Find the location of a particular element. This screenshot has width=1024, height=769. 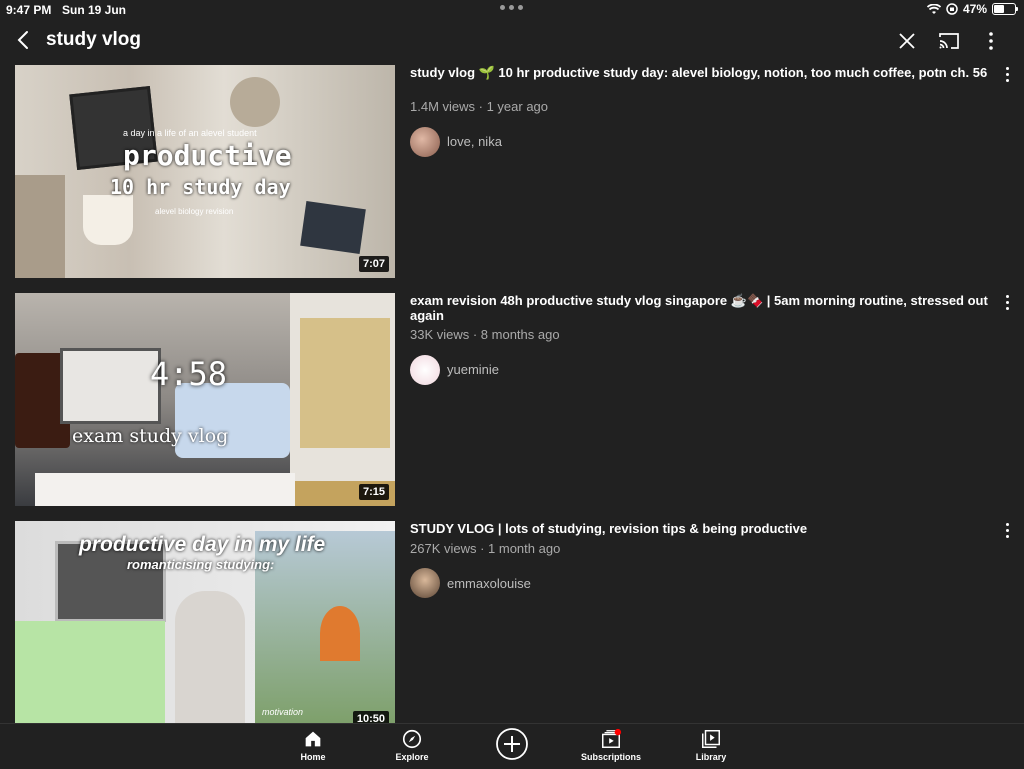

nav-label: Explore is located at coordinates (412, 757).